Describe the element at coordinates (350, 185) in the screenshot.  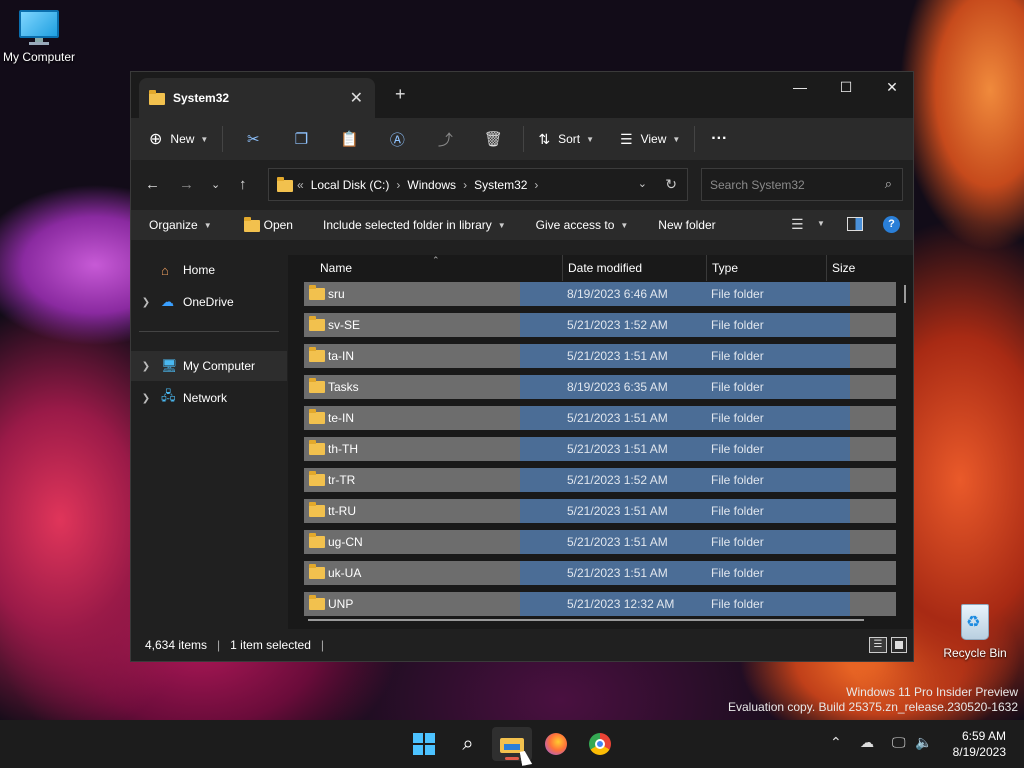
I see `breadcrumb-local-disk: Local Disk (C:)` at that location.